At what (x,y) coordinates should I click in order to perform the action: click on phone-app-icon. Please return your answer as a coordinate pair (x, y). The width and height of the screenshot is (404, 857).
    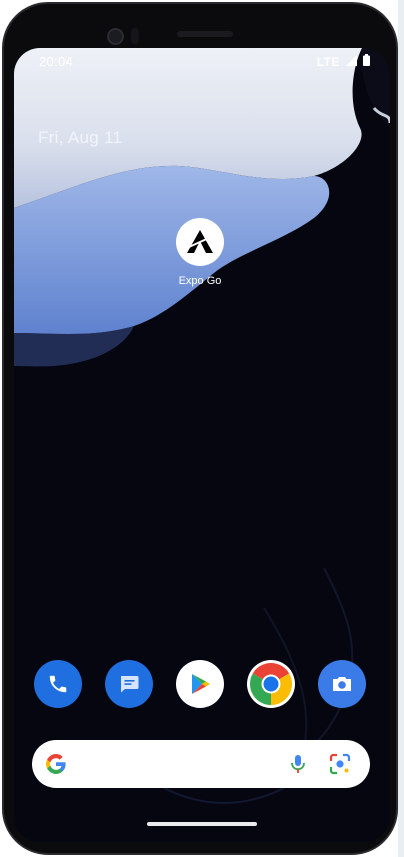
    Looking at the image, I should click on (58, 684).